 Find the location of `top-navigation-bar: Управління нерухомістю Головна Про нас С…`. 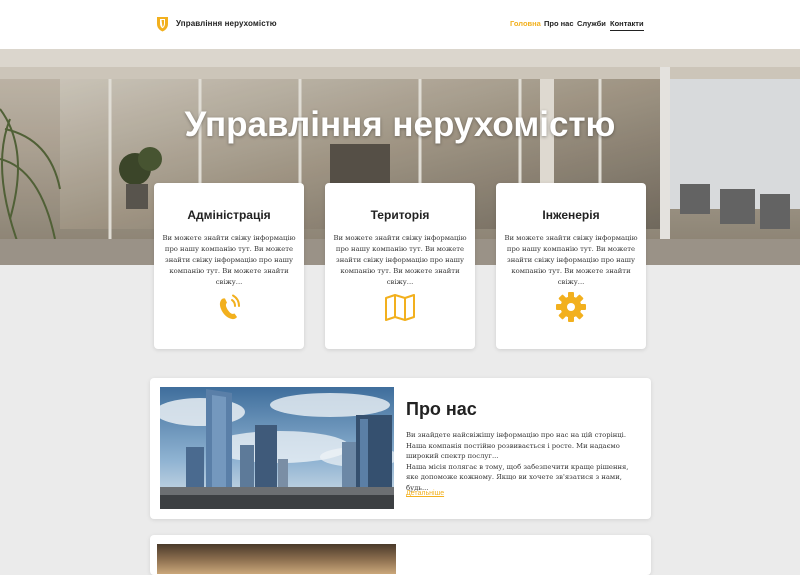

top-navigation-bar: Управління нерухомістю Головна Про нас С… is located at coordinates (400, 24).